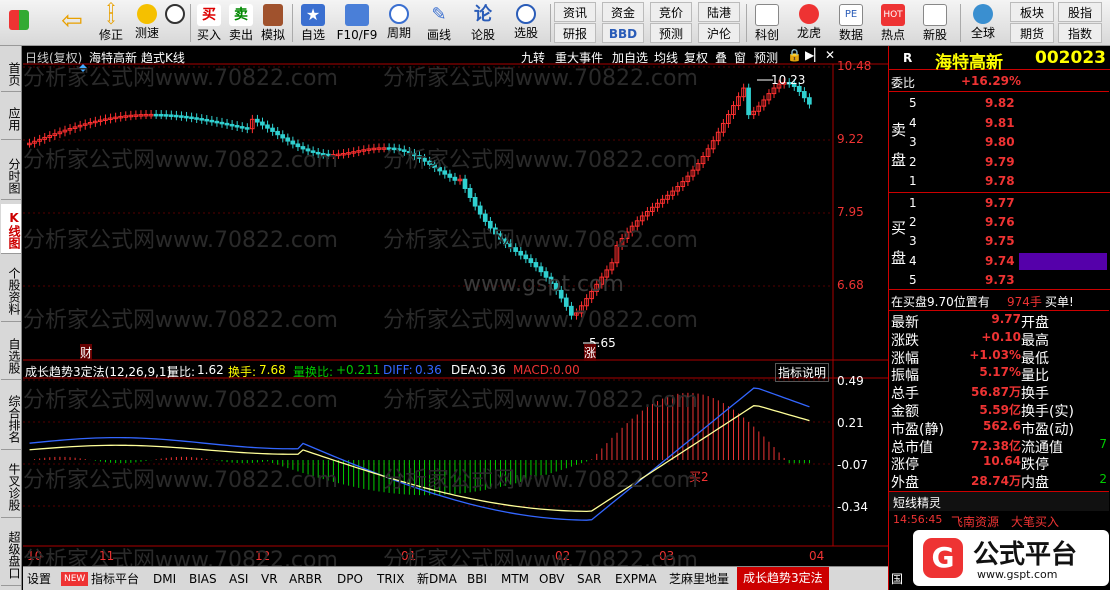 This screenshot has width=1110, height=590. What do you see at coordinates (999, 182) in the screenshot?
I see `sell-level-row: 1 9.78` at bounding box center [999, 182].